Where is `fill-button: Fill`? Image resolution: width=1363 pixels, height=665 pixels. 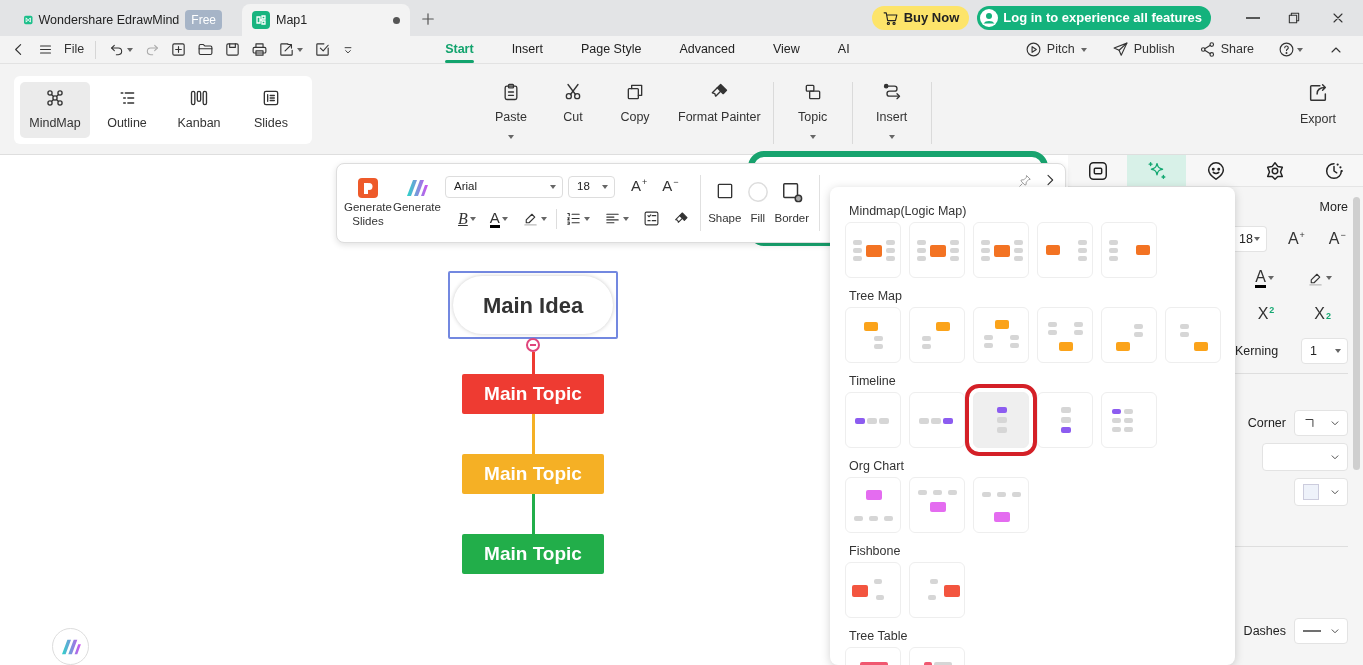
fill-button: Fill is located at coordinates (757, 203).